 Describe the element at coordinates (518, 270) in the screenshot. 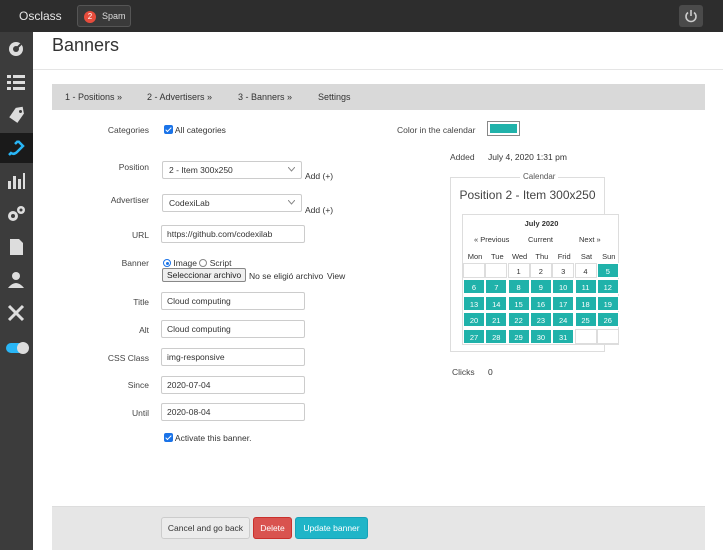

I see `calendar-day: 1` at that location.